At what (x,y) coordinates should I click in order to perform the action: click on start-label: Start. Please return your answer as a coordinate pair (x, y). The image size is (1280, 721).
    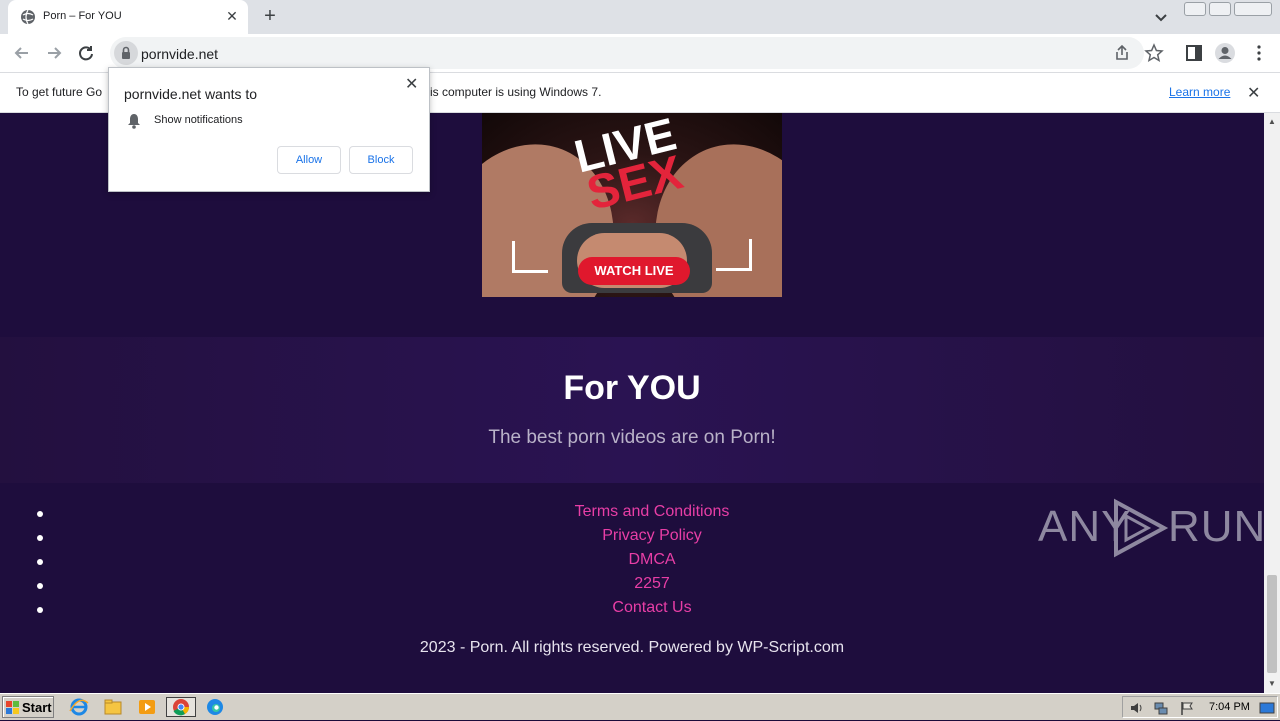
    Looking at the image, I should click on (37, 707).